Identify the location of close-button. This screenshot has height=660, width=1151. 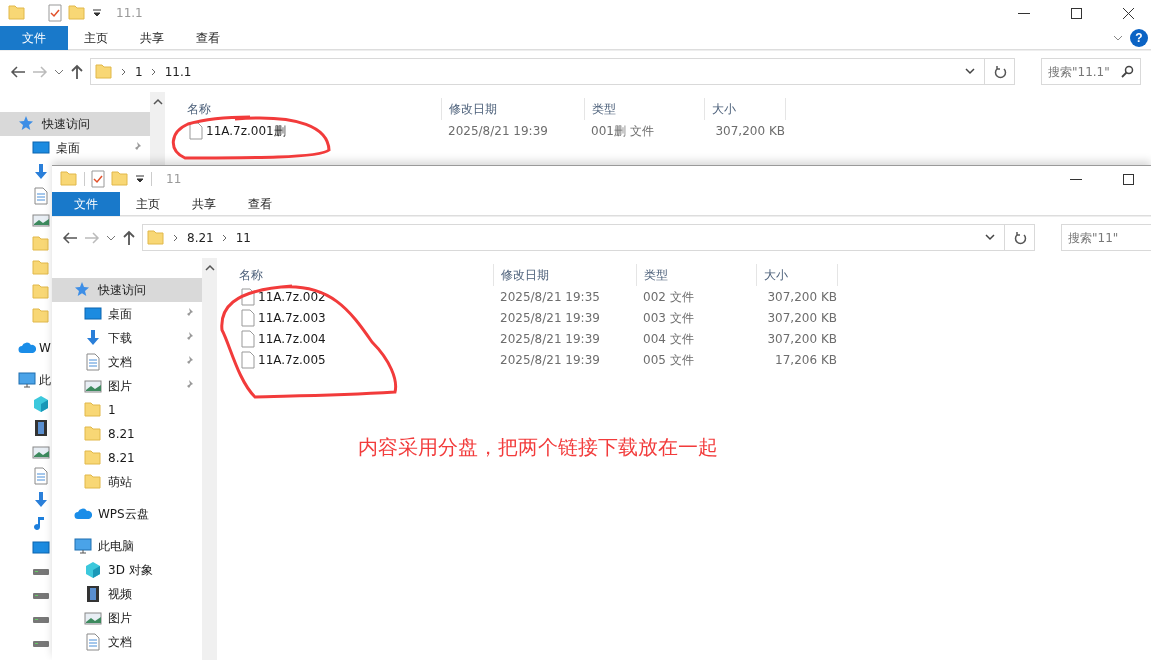
(1128, 13).